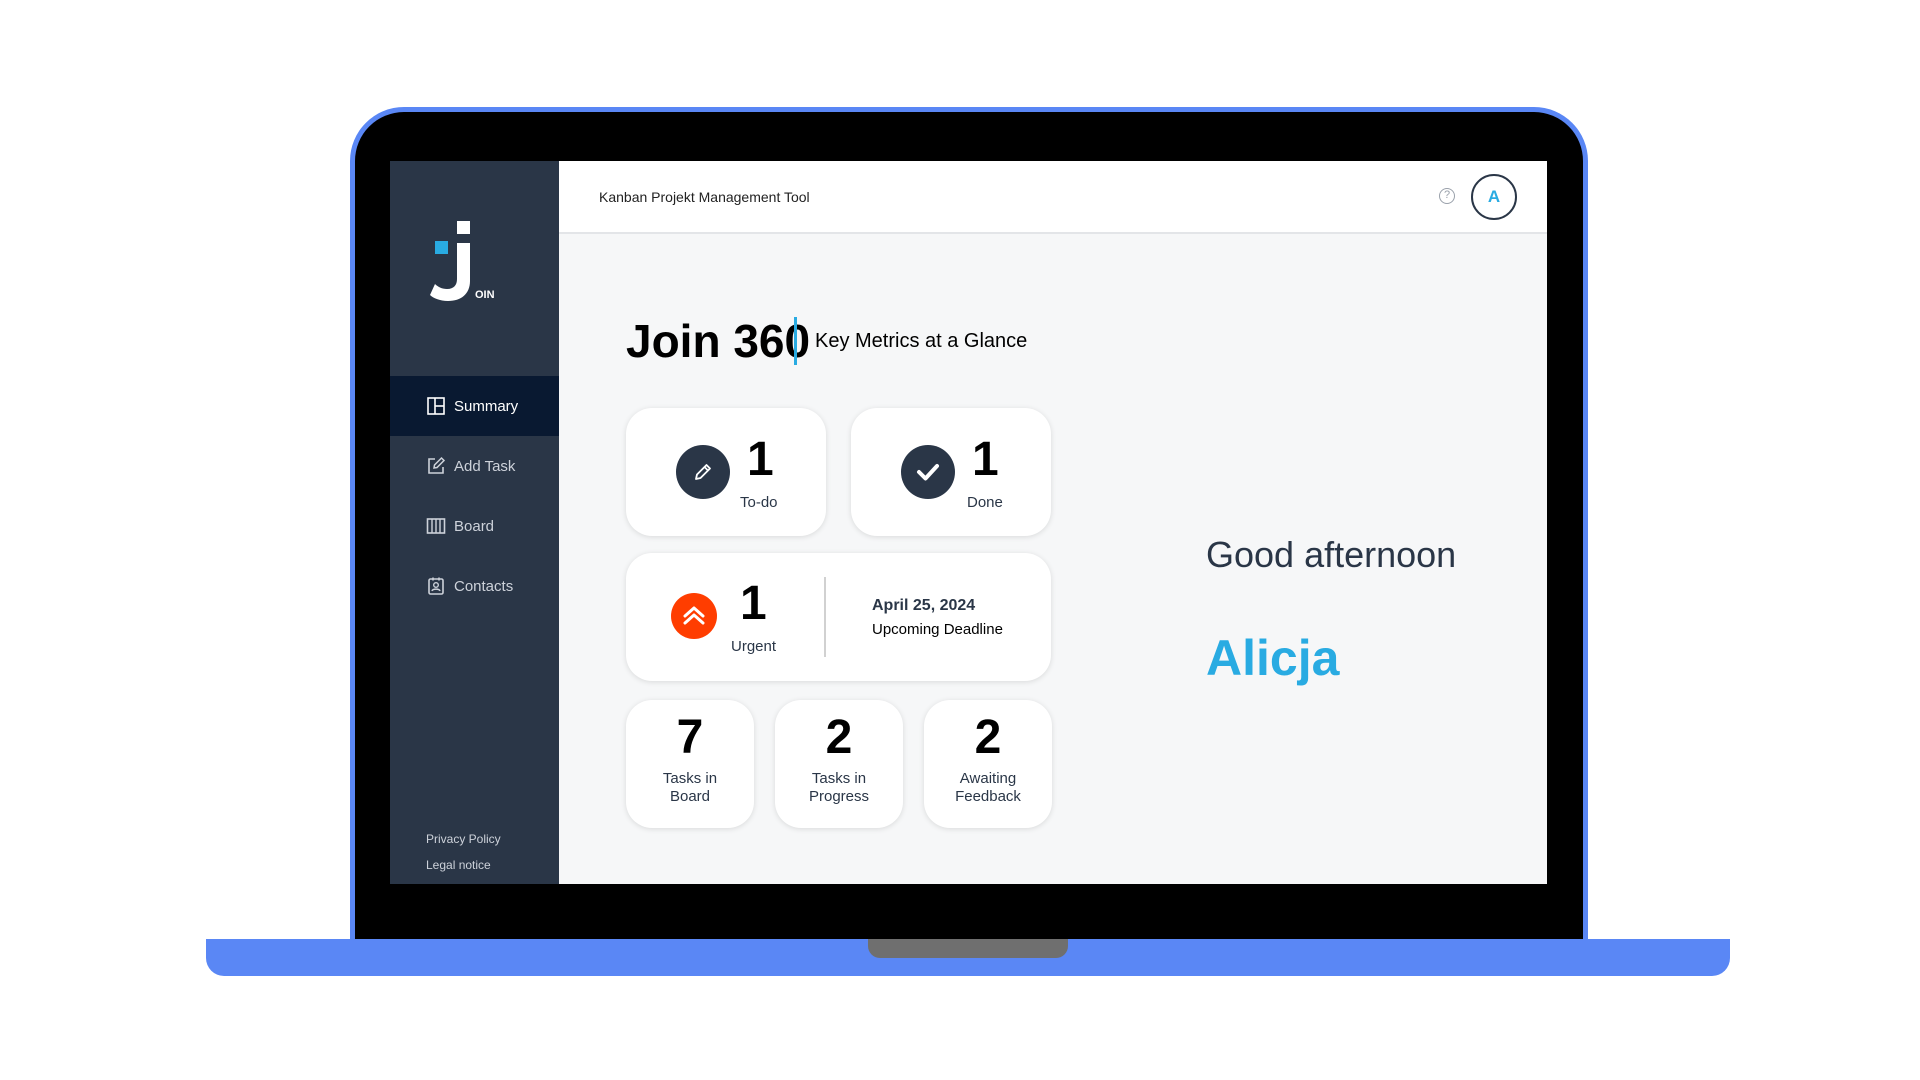  Describe the element at coordinates (463, 839) in the screenshot. I see `privacy-policy-link: Privacy Policy` at that location.